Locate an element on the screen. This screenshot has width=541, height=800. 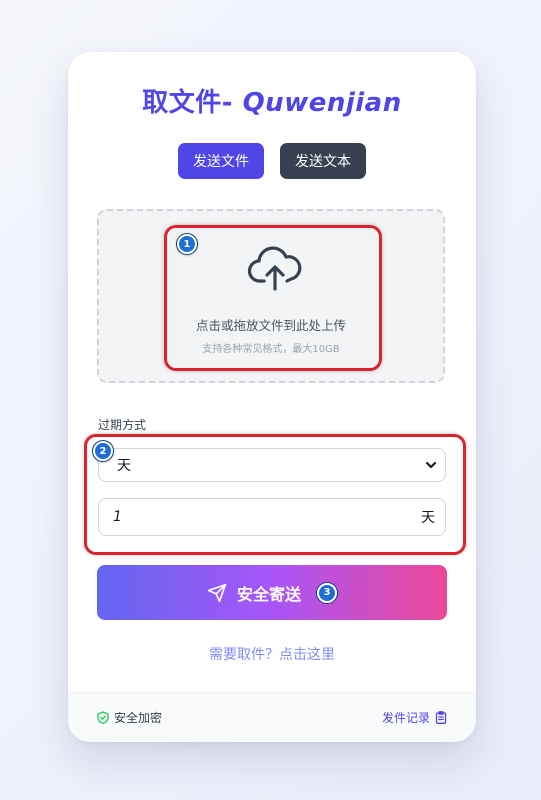
send-history-link: 发件记录 is located at coordinates (414, 717).